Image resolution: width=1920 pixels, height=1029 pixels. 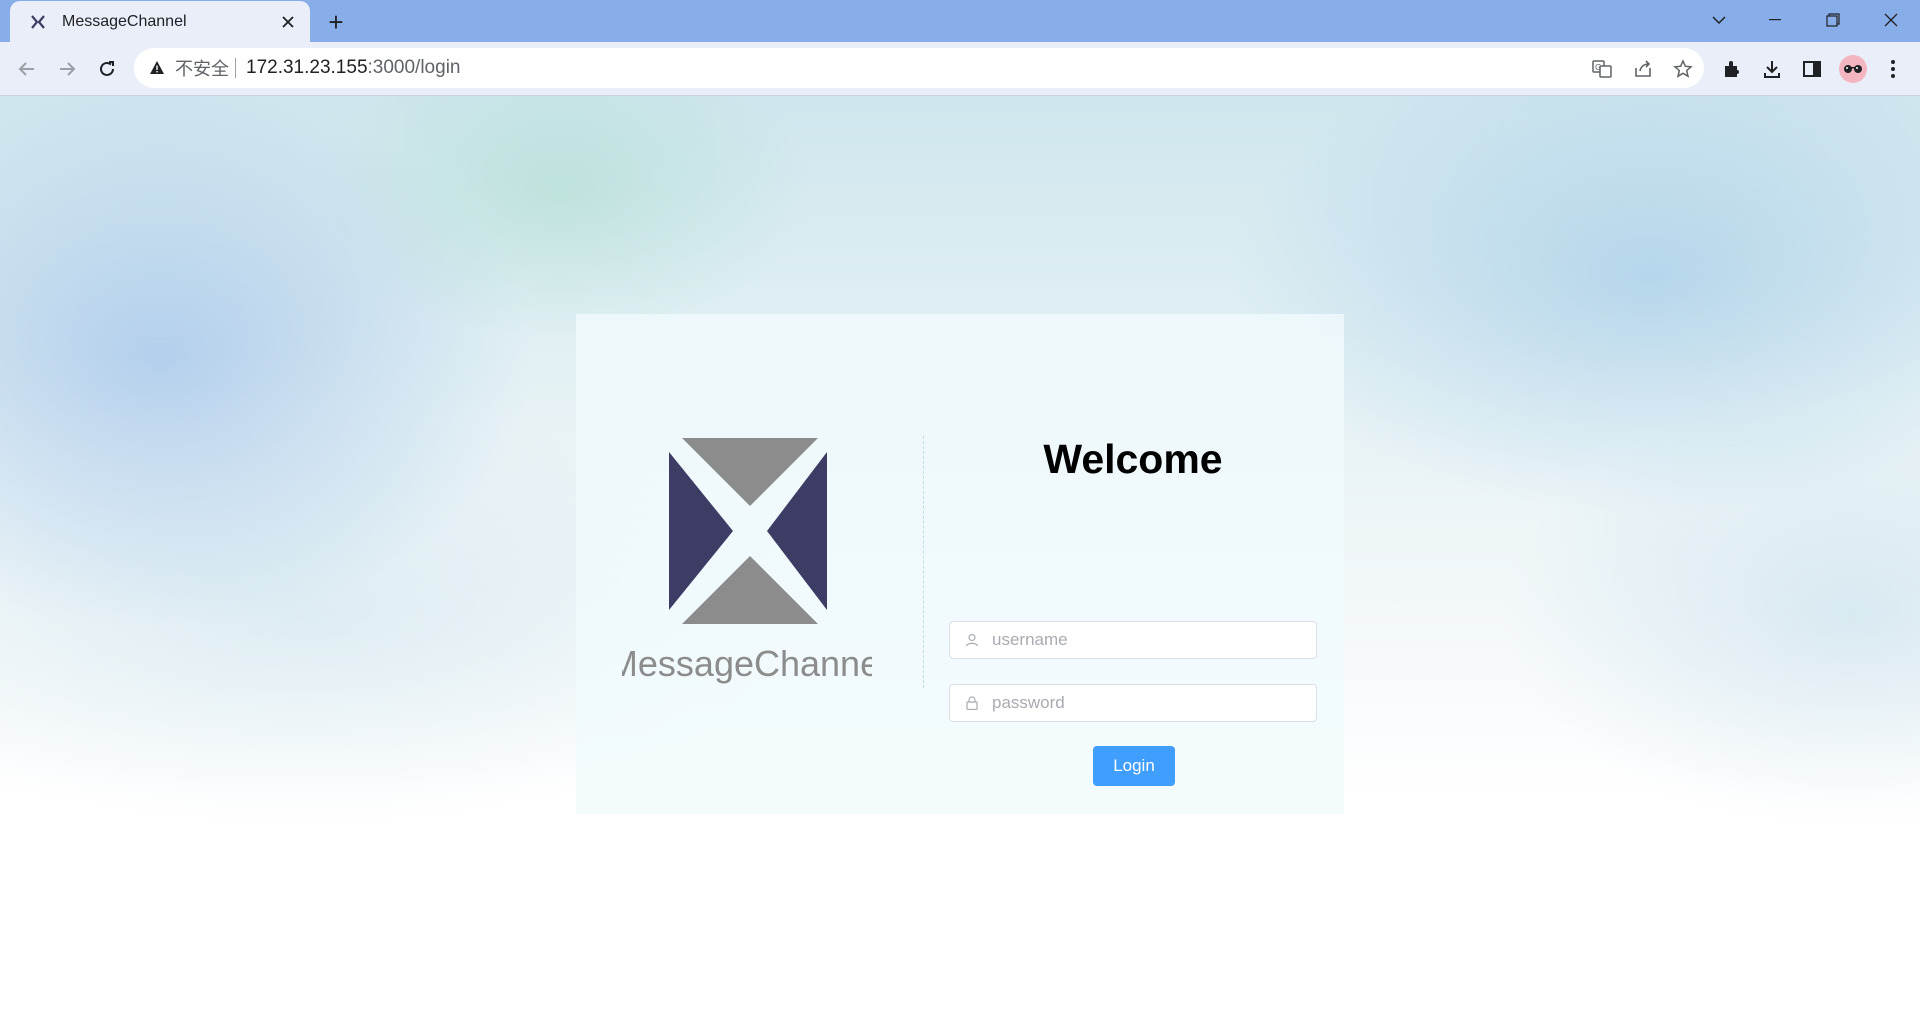 What do you see at coordinates (27, 69) in the screenshot?
I see `back-icon` at bounding box center [27, 69].